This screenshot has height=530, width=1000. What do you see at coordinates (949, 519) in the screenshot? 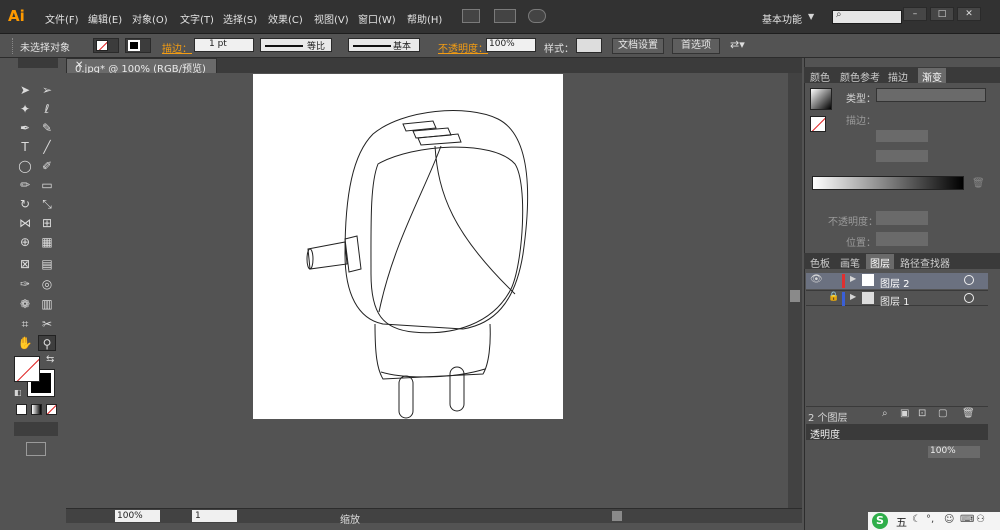
I see `smiley-icon: ☺` at bounding box center [949, 519].